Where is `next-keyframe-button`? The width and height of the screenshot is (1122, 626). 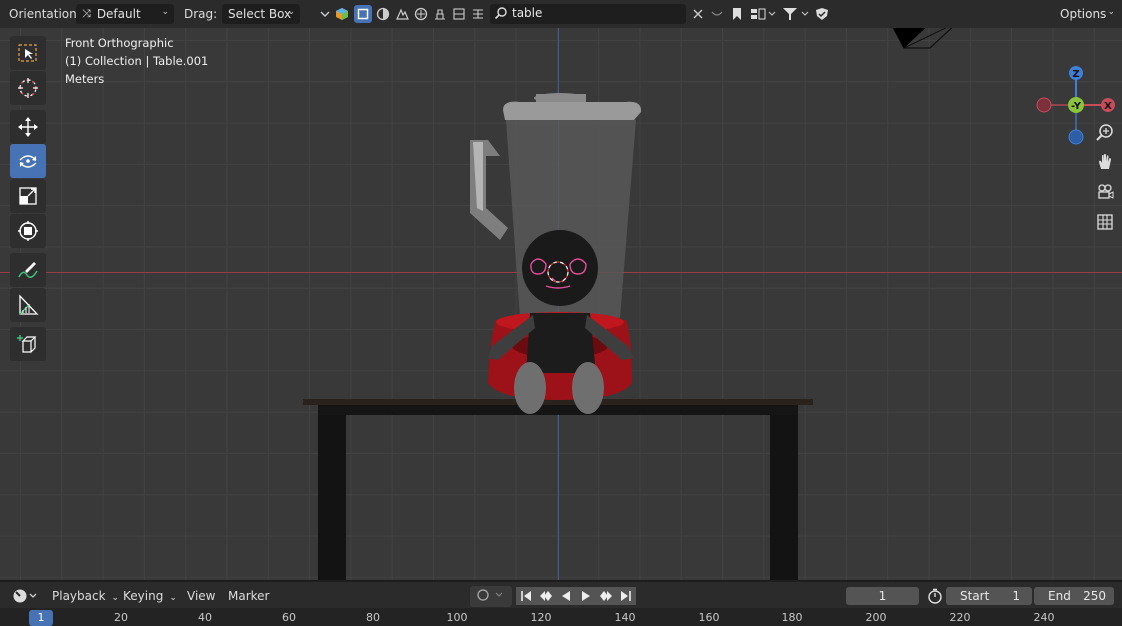
next-keyframe-button is located at coordinates (606, 596).